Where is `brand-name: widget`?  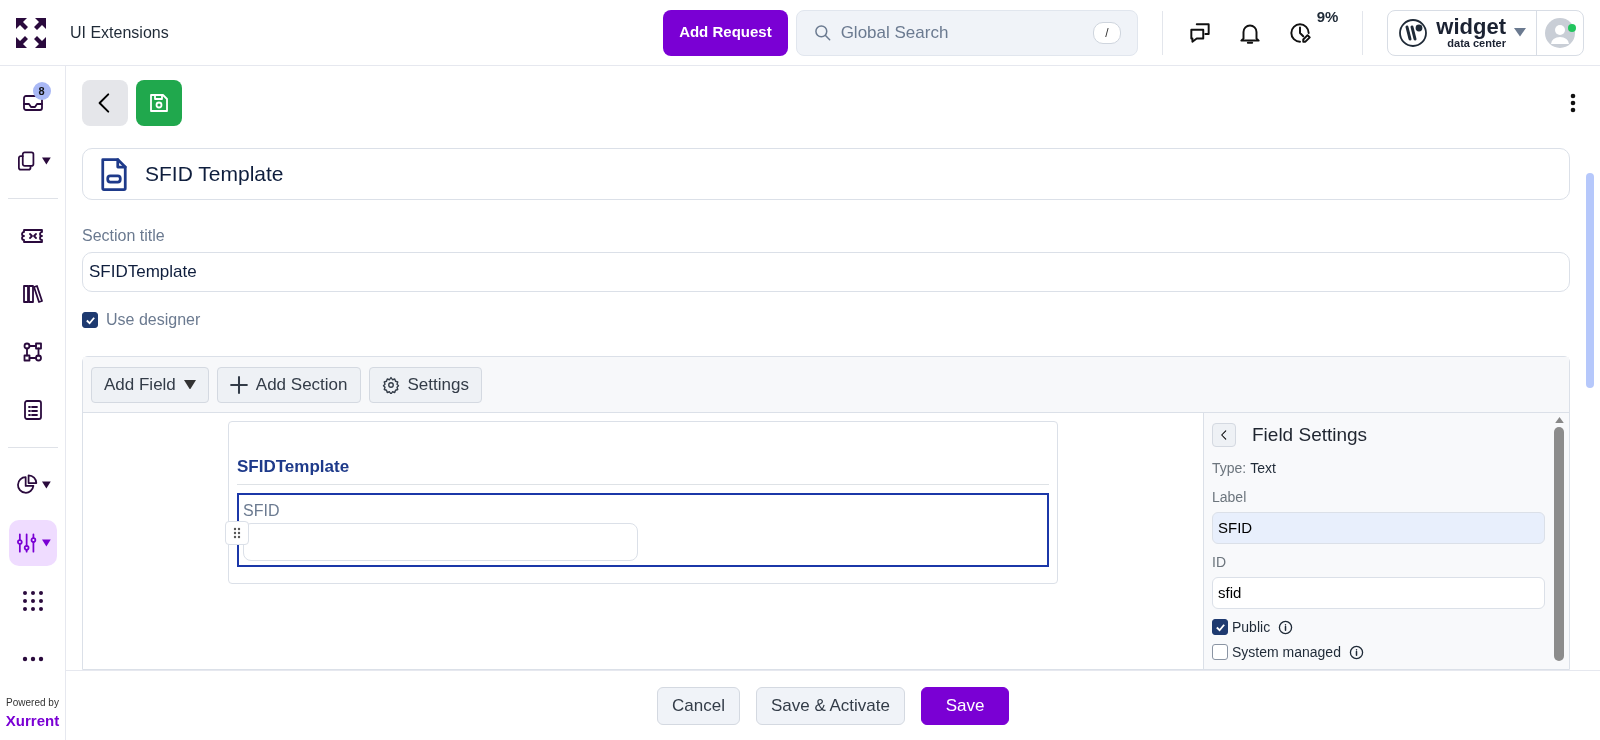
brand-name: widget is located at coordinates (1471, 27).